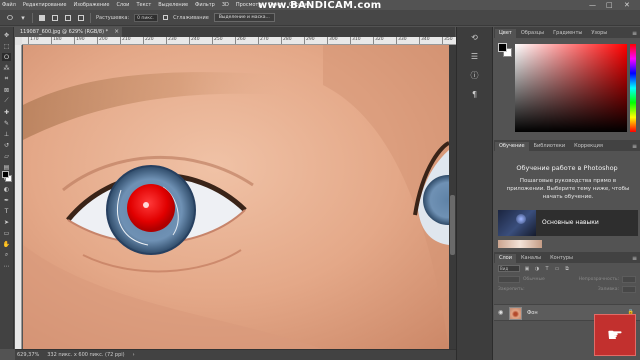 This screenshot has height=360, width=640. Describe the element at coordinates (6, 156) in the screenshot. I see `eraser-tool-icon: ▱` at that location.